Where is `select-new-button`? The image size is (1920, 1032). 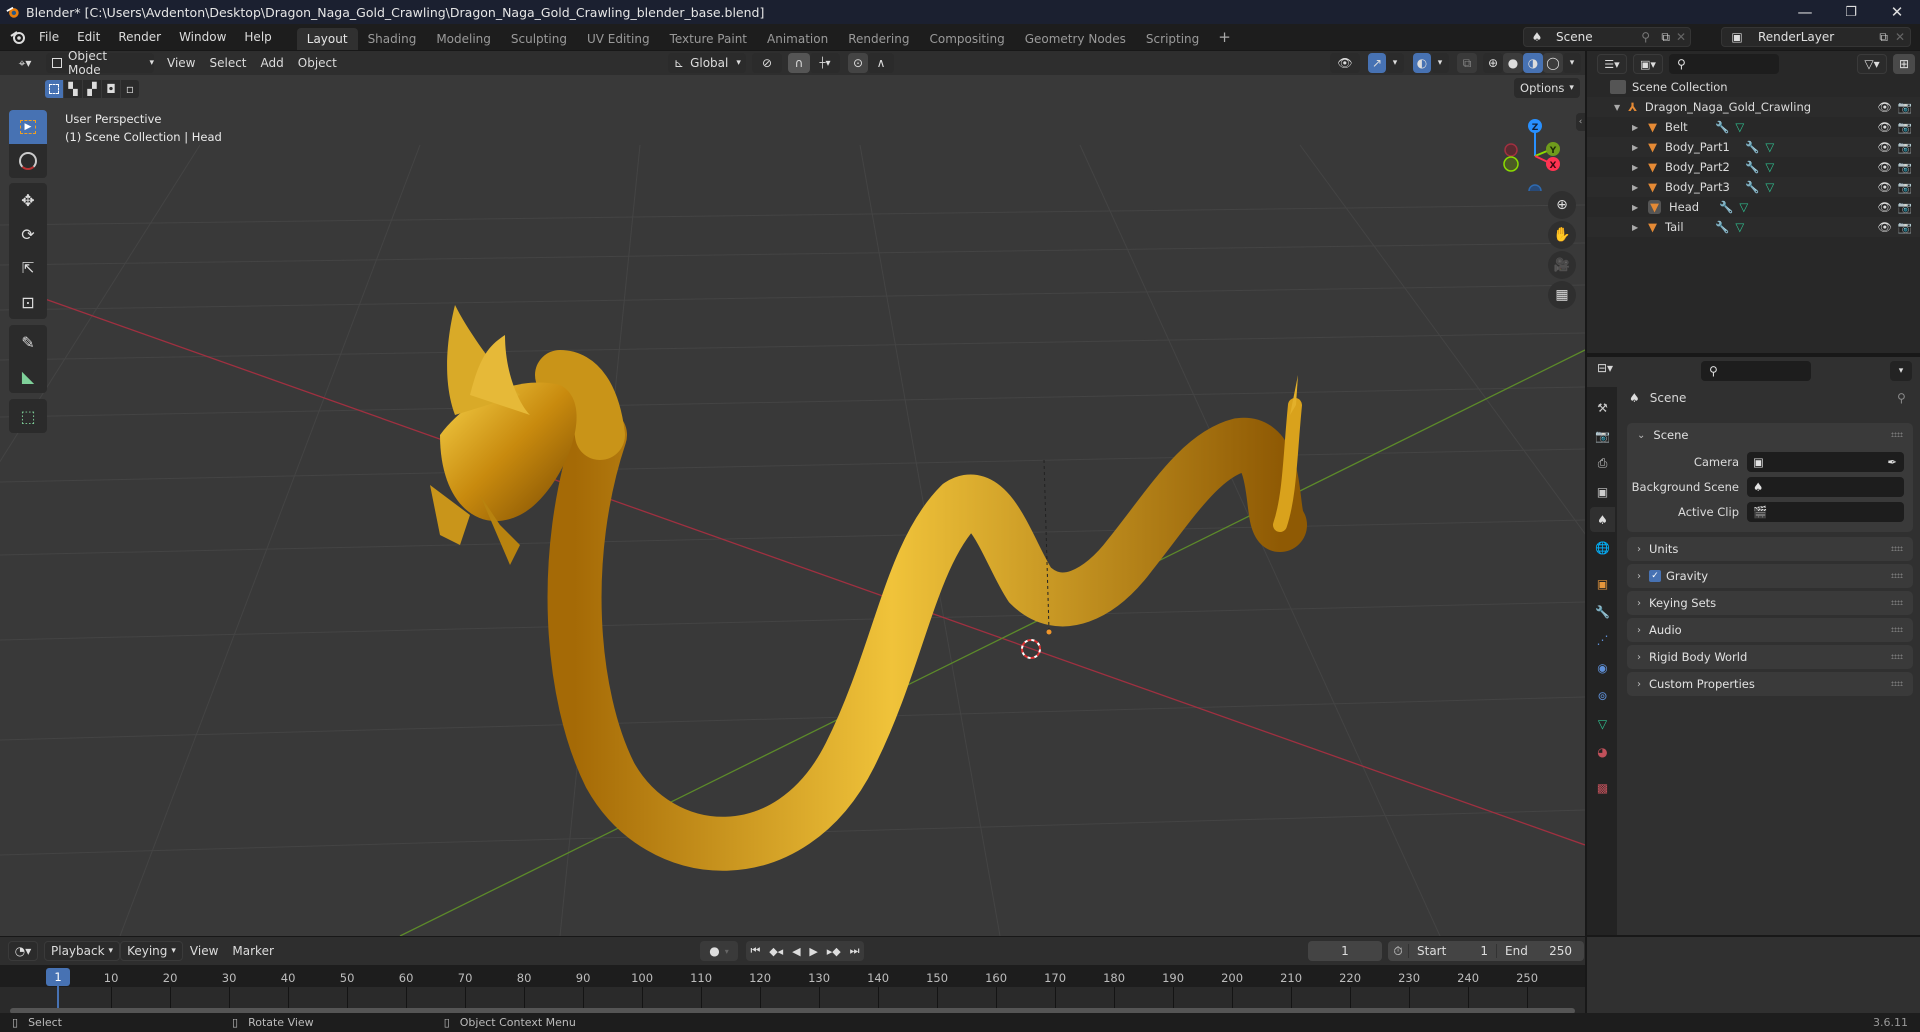
select-new-button is located at coordinates (54, 89).